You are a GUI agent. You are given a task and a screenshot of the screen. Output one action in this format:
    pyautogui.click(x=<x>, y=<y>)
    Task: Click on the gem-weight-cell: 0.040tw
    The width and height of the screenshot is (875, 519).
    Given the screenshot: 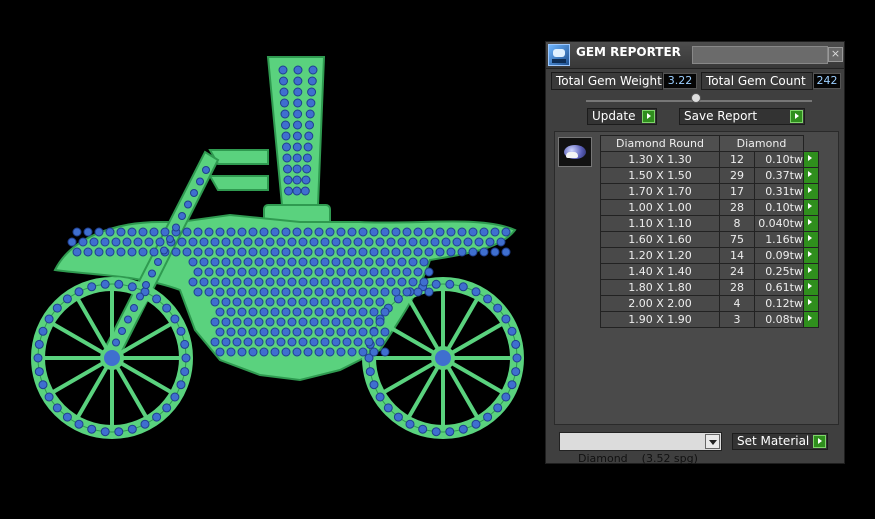 What is the action you would take?
    pyautogui.click(x=779, y=223)
    